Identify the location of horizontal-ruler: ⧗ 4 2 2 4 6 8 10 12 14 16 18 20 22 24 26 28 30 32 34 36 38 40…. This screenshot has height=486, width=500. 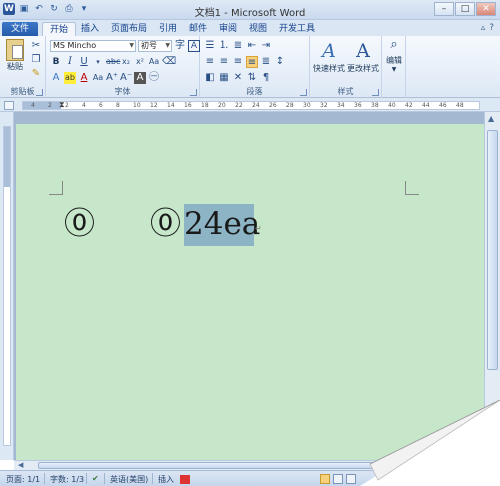
(250, 105).